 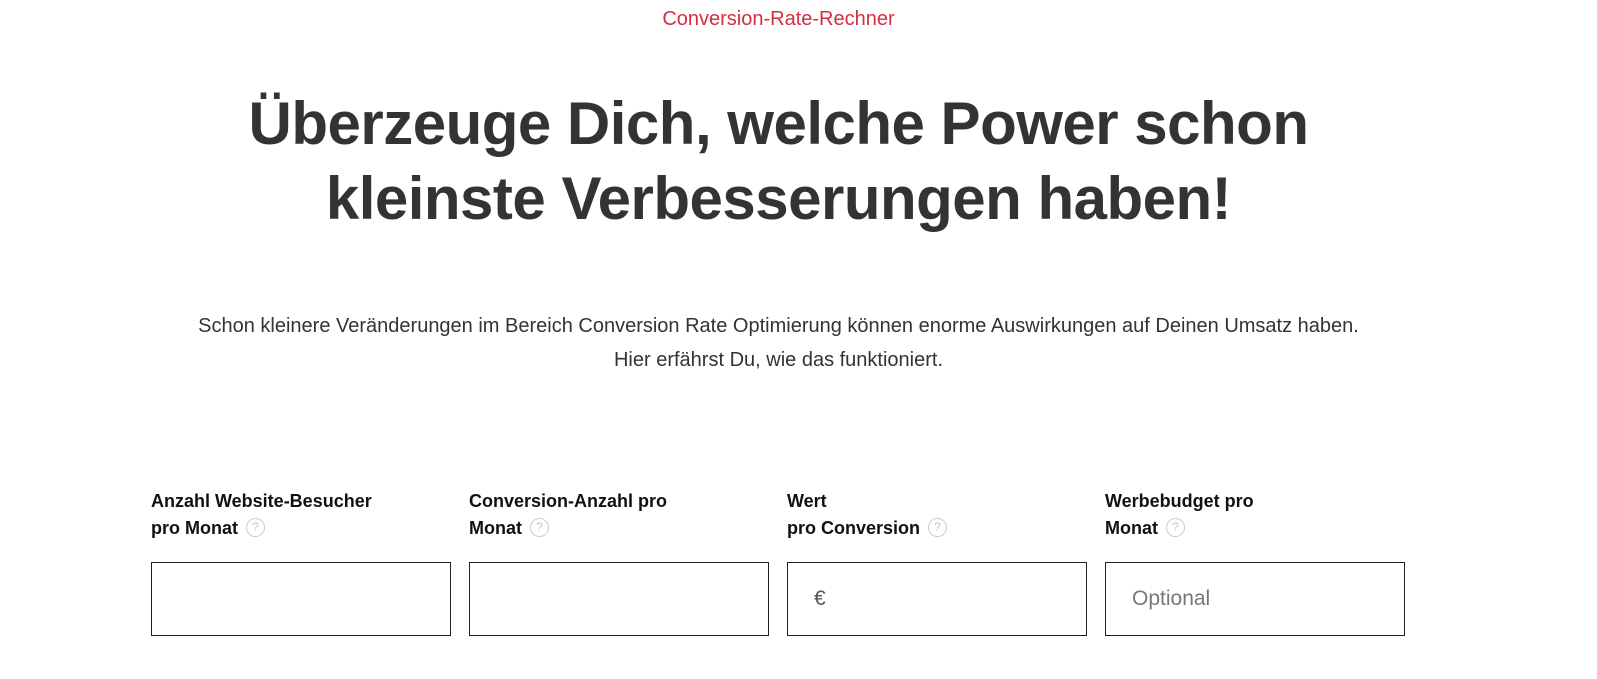 I want to click on value-per-conversion-field: Wert pro Conversion? €, so click(x=937, y=562).